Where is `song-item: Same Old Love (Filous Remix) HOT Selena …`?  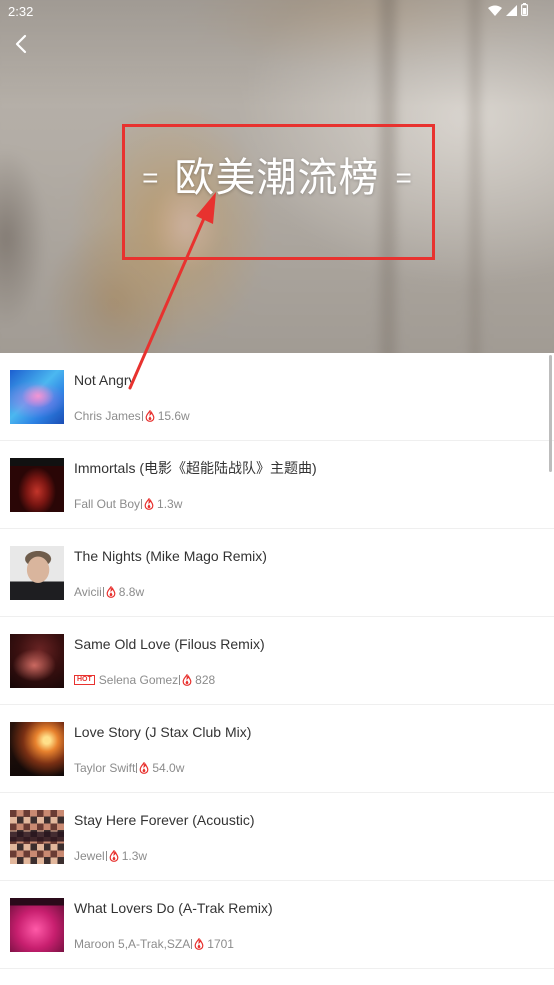 song-item: Same Old Love (Filous Remix) HOT Selena … is located at coordinates (277, 661).